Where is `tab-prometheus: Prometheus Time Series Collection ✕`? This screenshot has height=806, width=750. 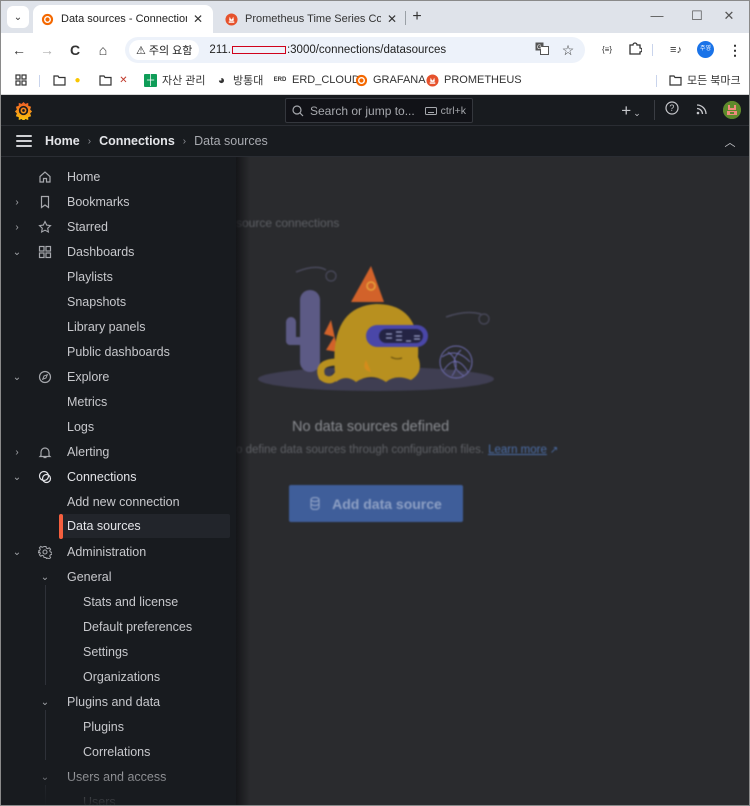 tab-prometheus: Prometheus Time Series Collection ✕ is located at coordinates (312, 19).